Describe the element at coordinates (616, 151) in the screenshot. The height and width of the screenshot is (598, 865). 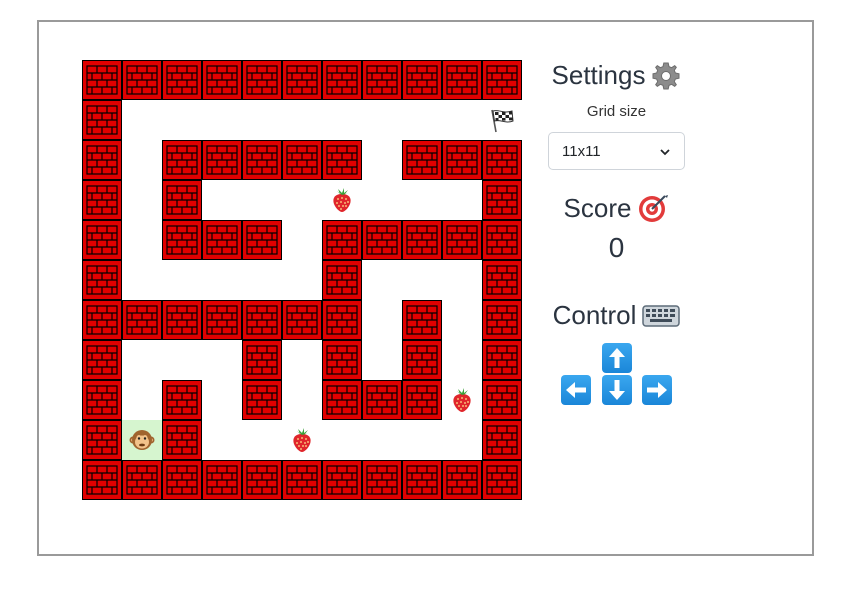
I see `grid-size-select: 11x11` at that location.